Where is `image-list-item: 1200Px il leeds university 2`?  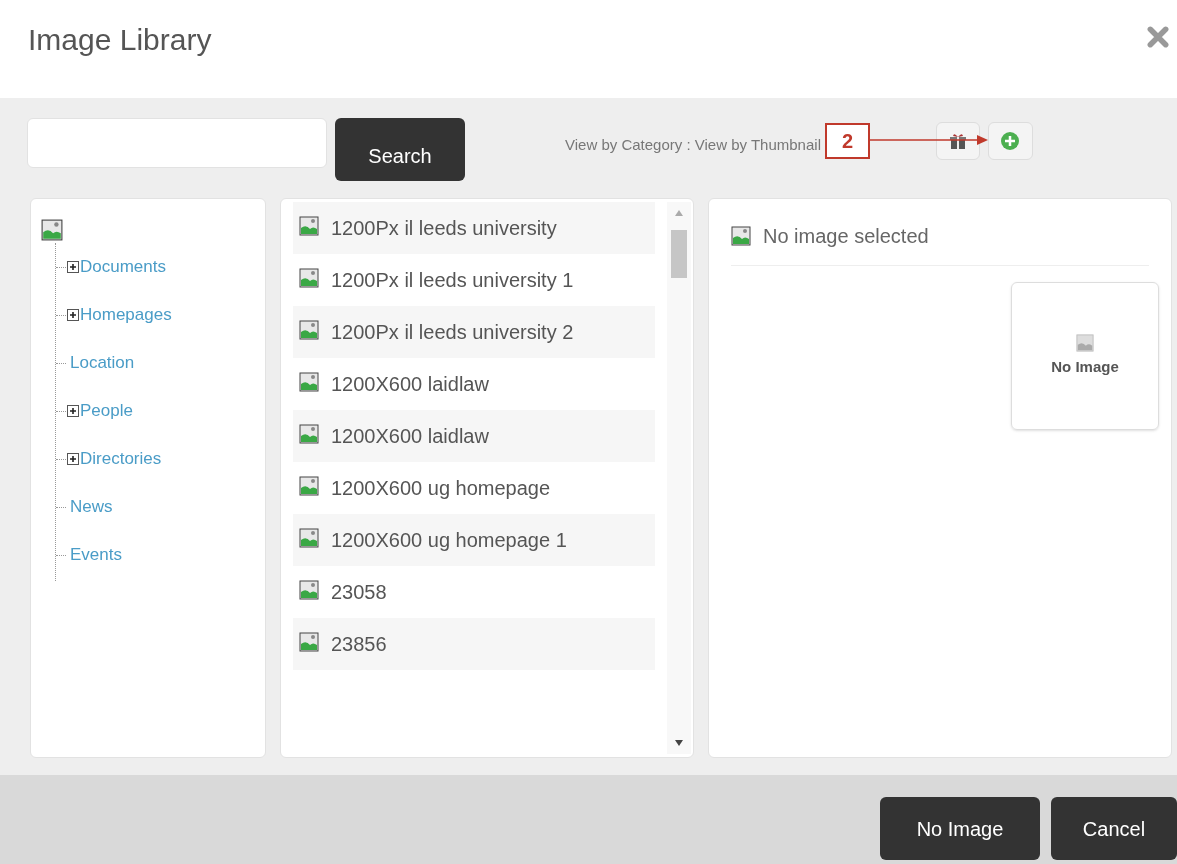
image-list-item: 1200Px il leeds university 2 is located at coordinates (474, 332).